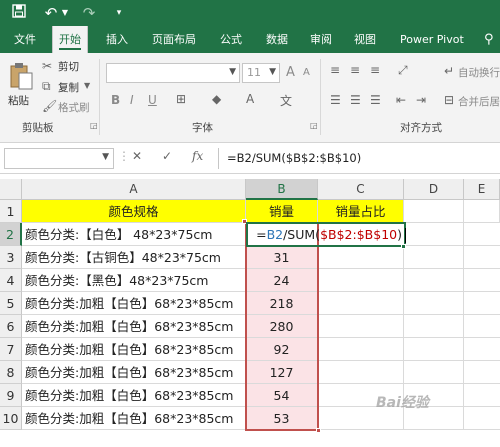  I want to click on cell-e1, so click(482, 211).